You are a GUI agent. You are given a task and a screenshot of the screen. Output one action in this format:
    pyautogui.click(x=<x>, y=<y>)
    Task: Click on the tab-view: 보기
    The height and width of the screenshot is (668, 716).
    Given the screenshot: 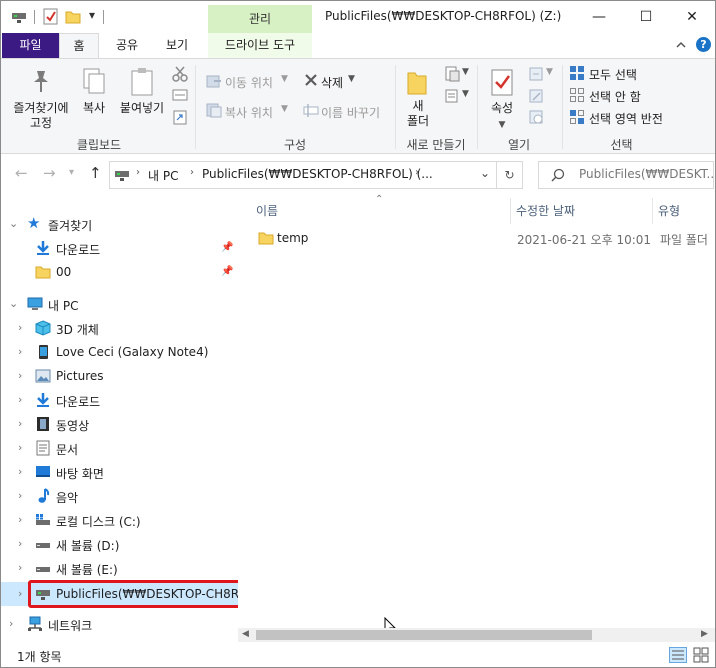 What is the action you would take?
    pyautogui.click(x=177, y=45)
    